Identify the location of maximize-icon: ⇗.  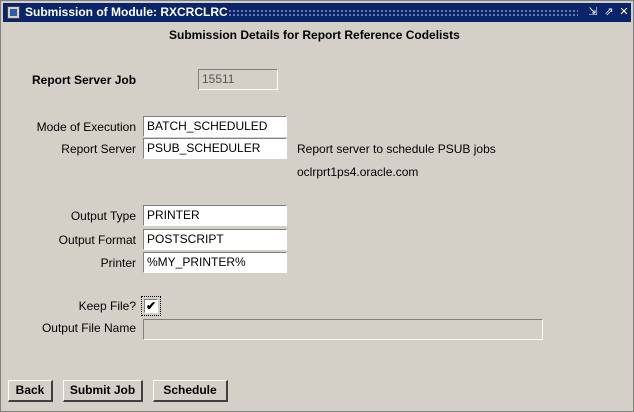
(609, 12).